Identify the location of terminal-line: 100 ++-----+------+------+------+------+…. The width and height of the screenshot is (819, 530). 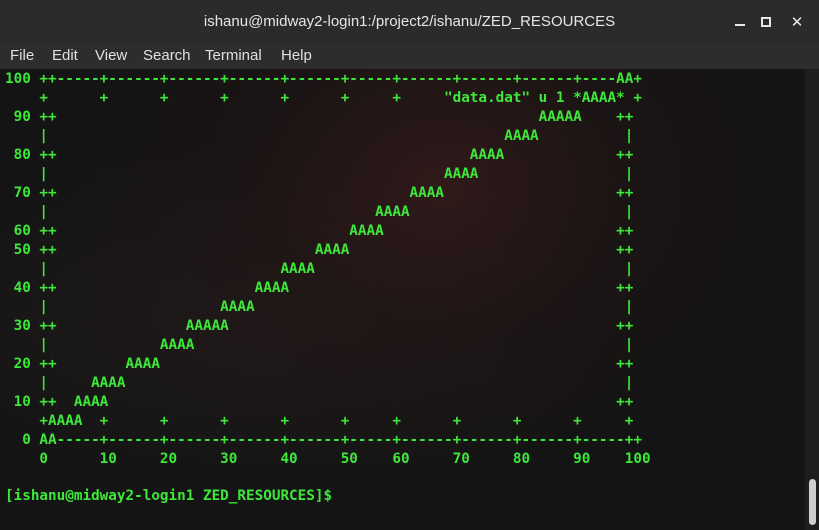
(323, 79).